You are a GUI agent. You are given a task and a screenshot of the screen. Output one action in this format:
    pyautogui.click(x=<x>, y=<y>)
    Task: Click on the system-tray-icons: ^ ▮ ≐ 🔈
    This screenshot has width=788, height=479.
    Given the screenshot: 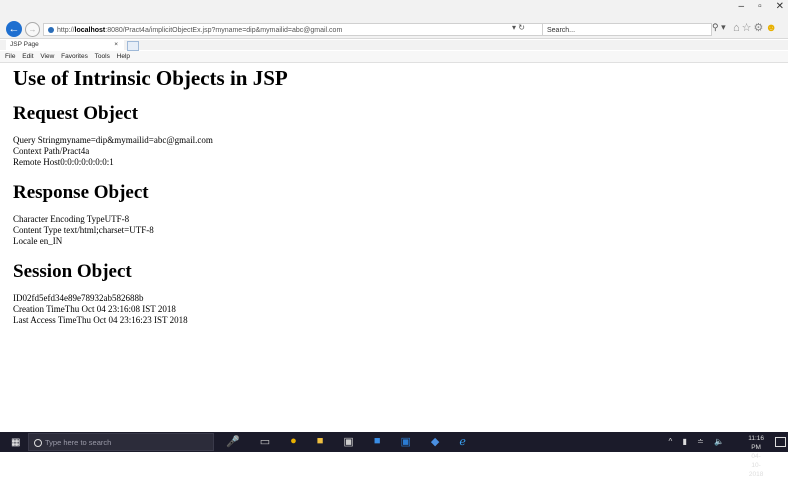 What is the action you would take?
    pyautogui.click(x=699, y=441)
    